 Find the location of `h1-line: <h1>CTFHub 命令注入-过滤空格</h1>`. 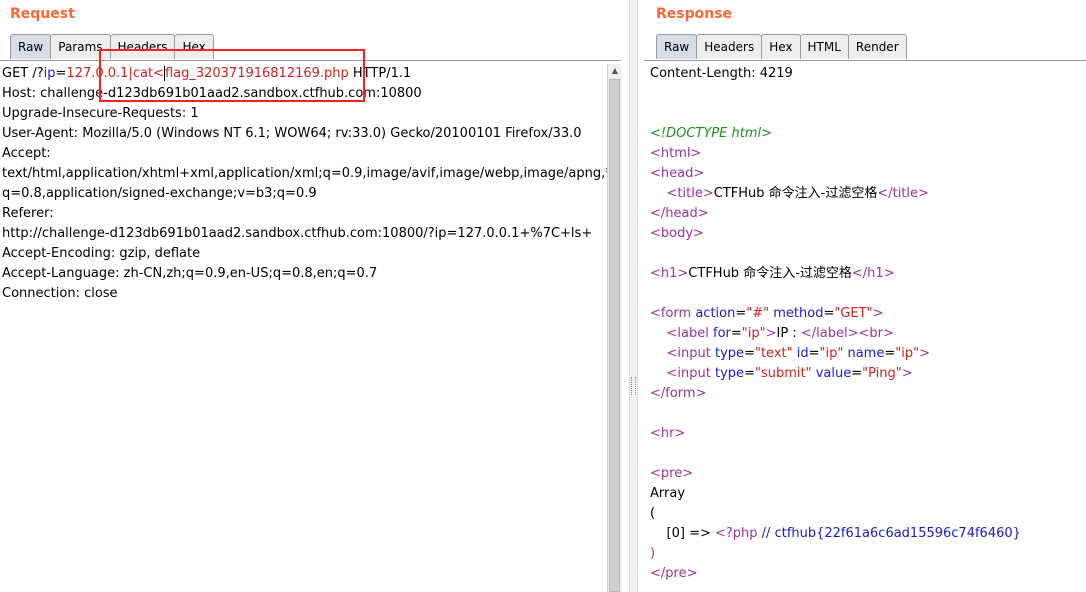

h1-line: <h1>CTFHub 命令注入-过滤空格</h1> is located at coordinates (867, 274).